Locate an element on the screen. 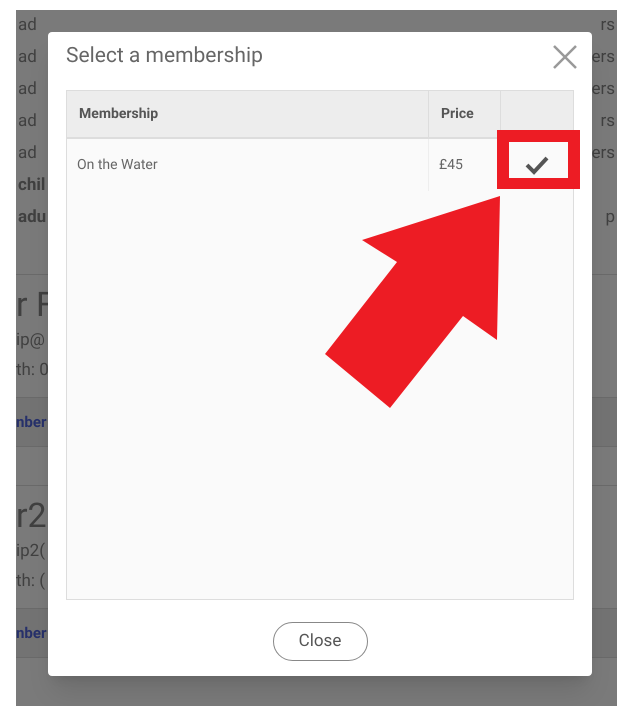 The width and height of the screenshot is (633, 706). member-birth: th: 0 is located at coordinates (33, 370).